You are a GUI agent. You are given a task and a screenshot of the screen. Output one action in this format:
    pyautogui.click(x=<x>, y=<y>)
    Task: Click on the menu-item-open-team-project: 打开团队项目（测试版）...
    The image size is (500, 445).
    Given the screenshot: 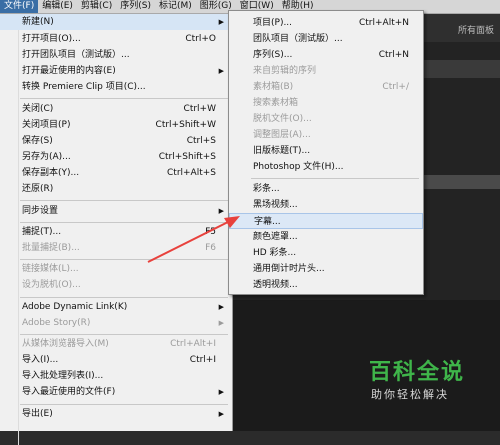 What is the action you would take?
    pyautogui.click(x=116, y=55)
    